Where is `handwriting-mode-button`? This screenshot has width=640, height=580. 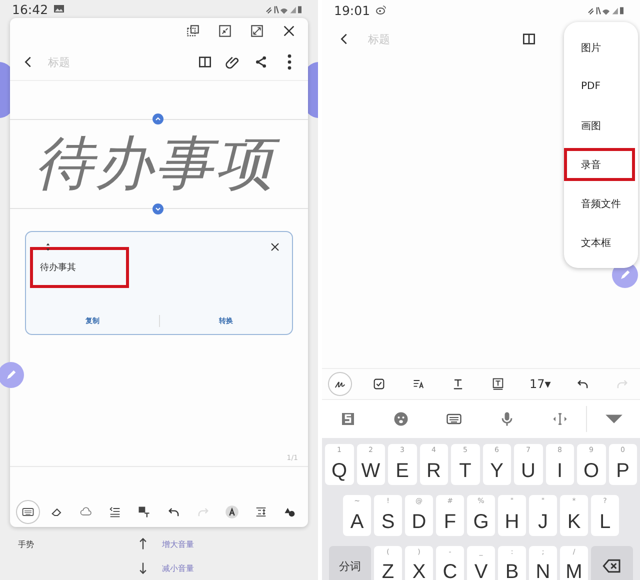 handwriting-mode-button is located at coordinates (340, 384).